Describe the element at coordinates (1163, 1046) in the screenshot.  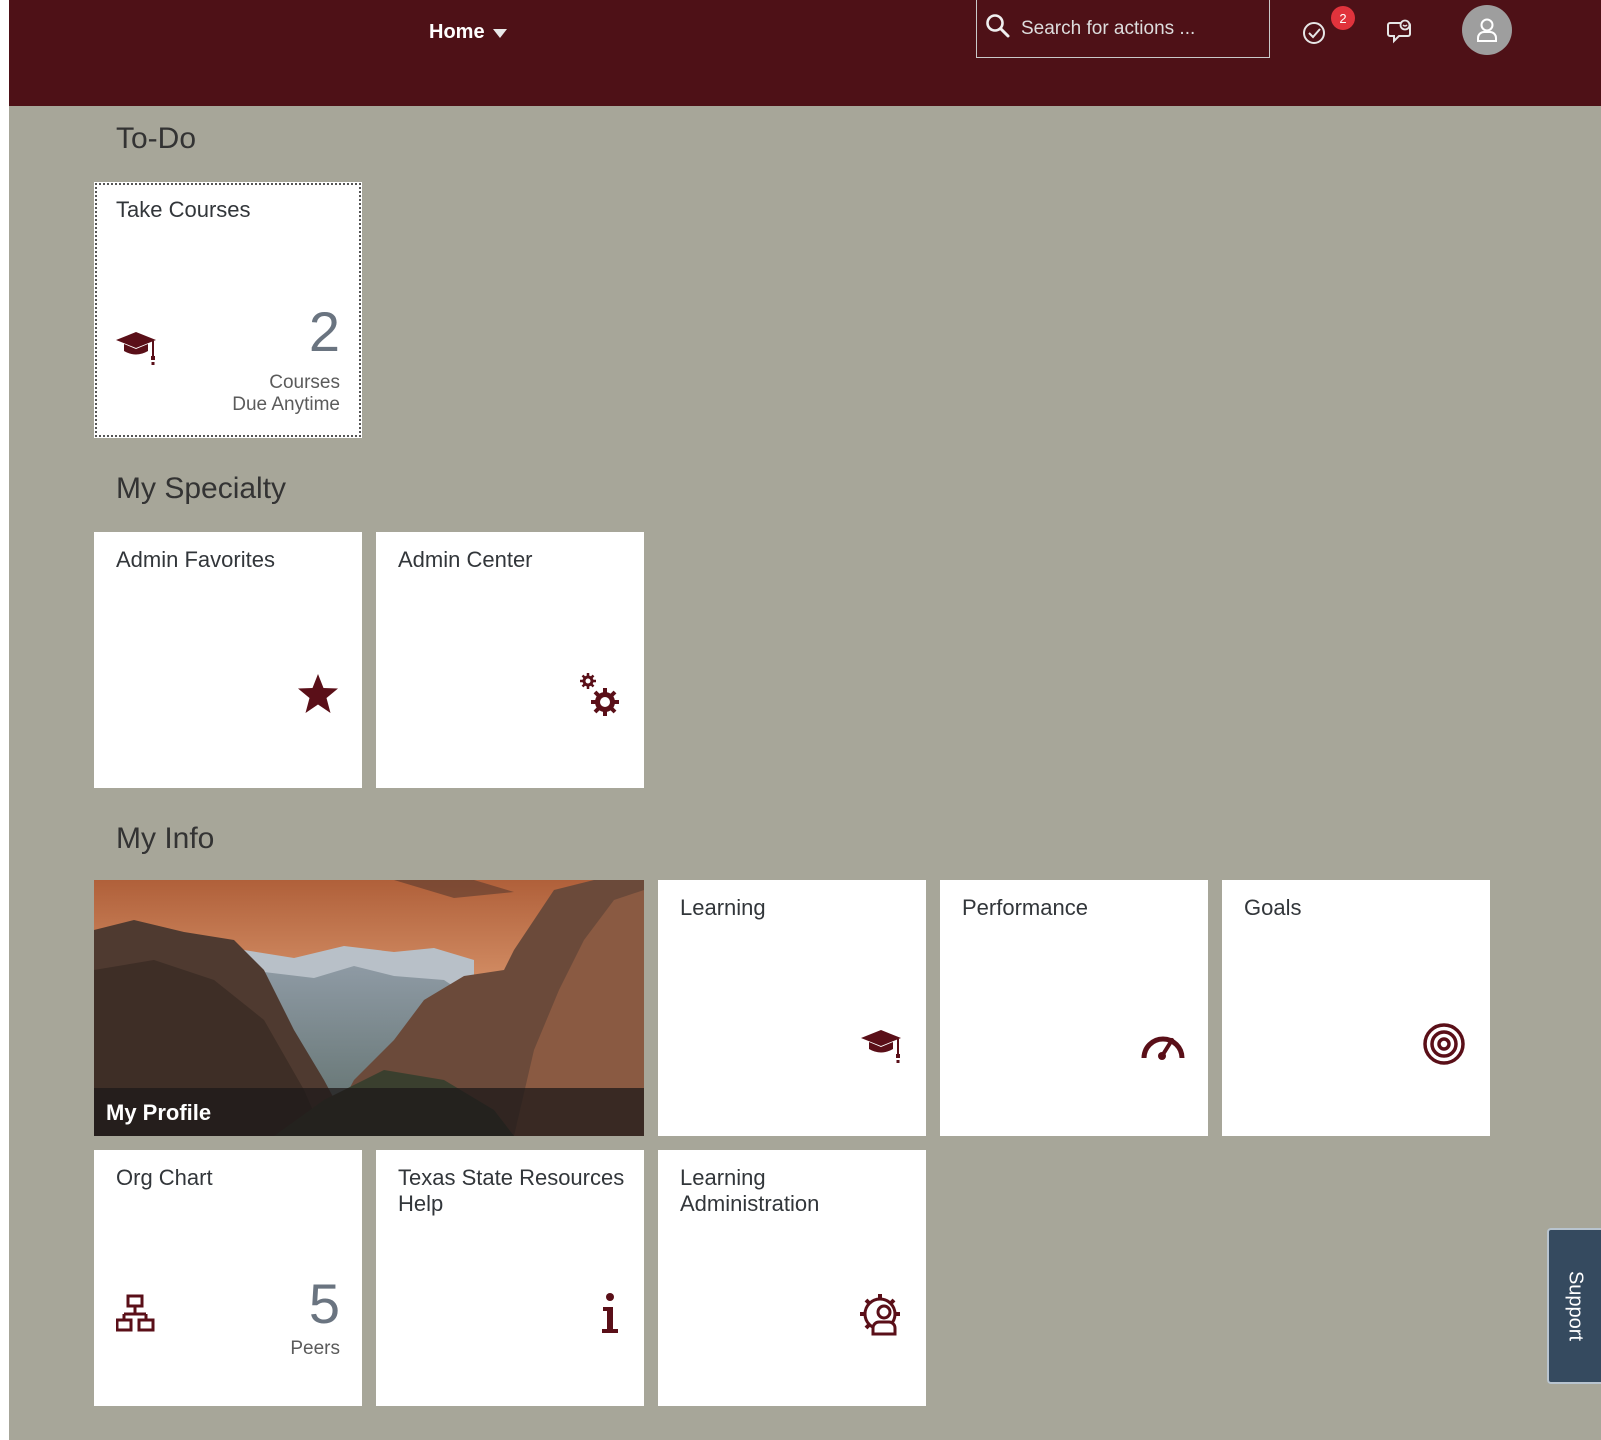
I see `speedometer-icon` at that location.